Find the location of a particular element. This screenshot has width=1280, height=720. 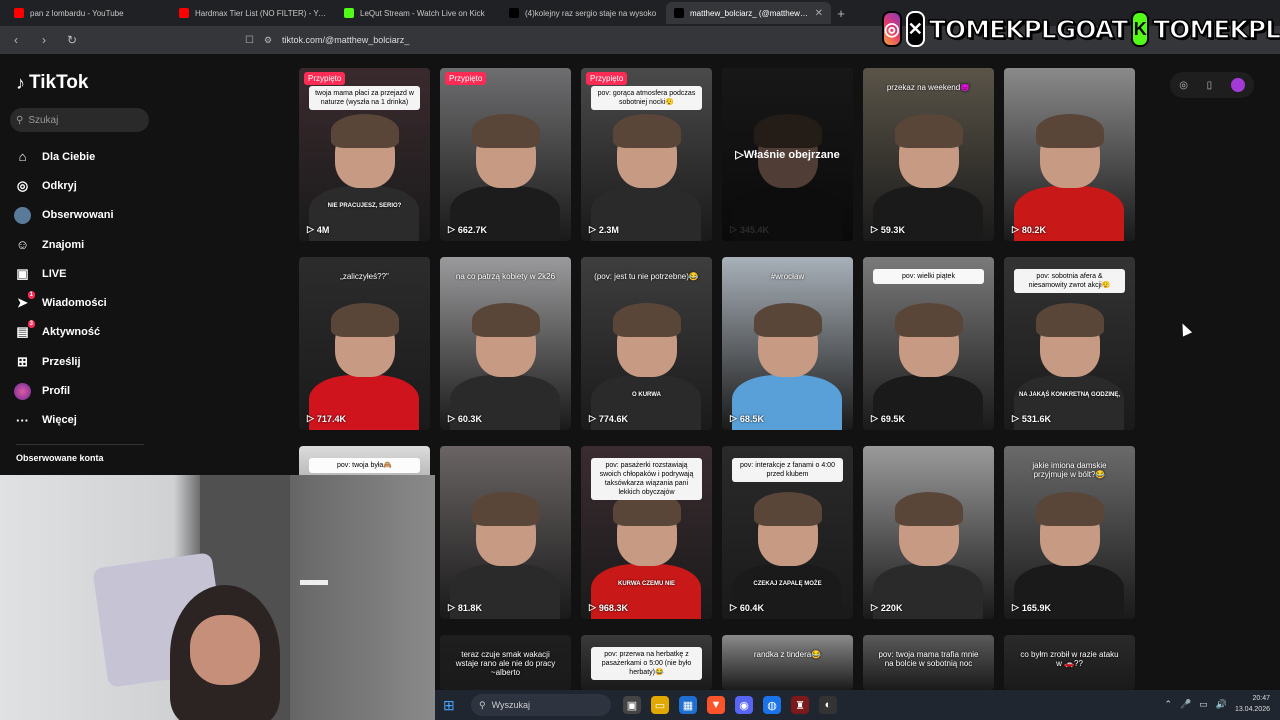

view-count: ▷ 81.8K is located at coordinates (465, 607).